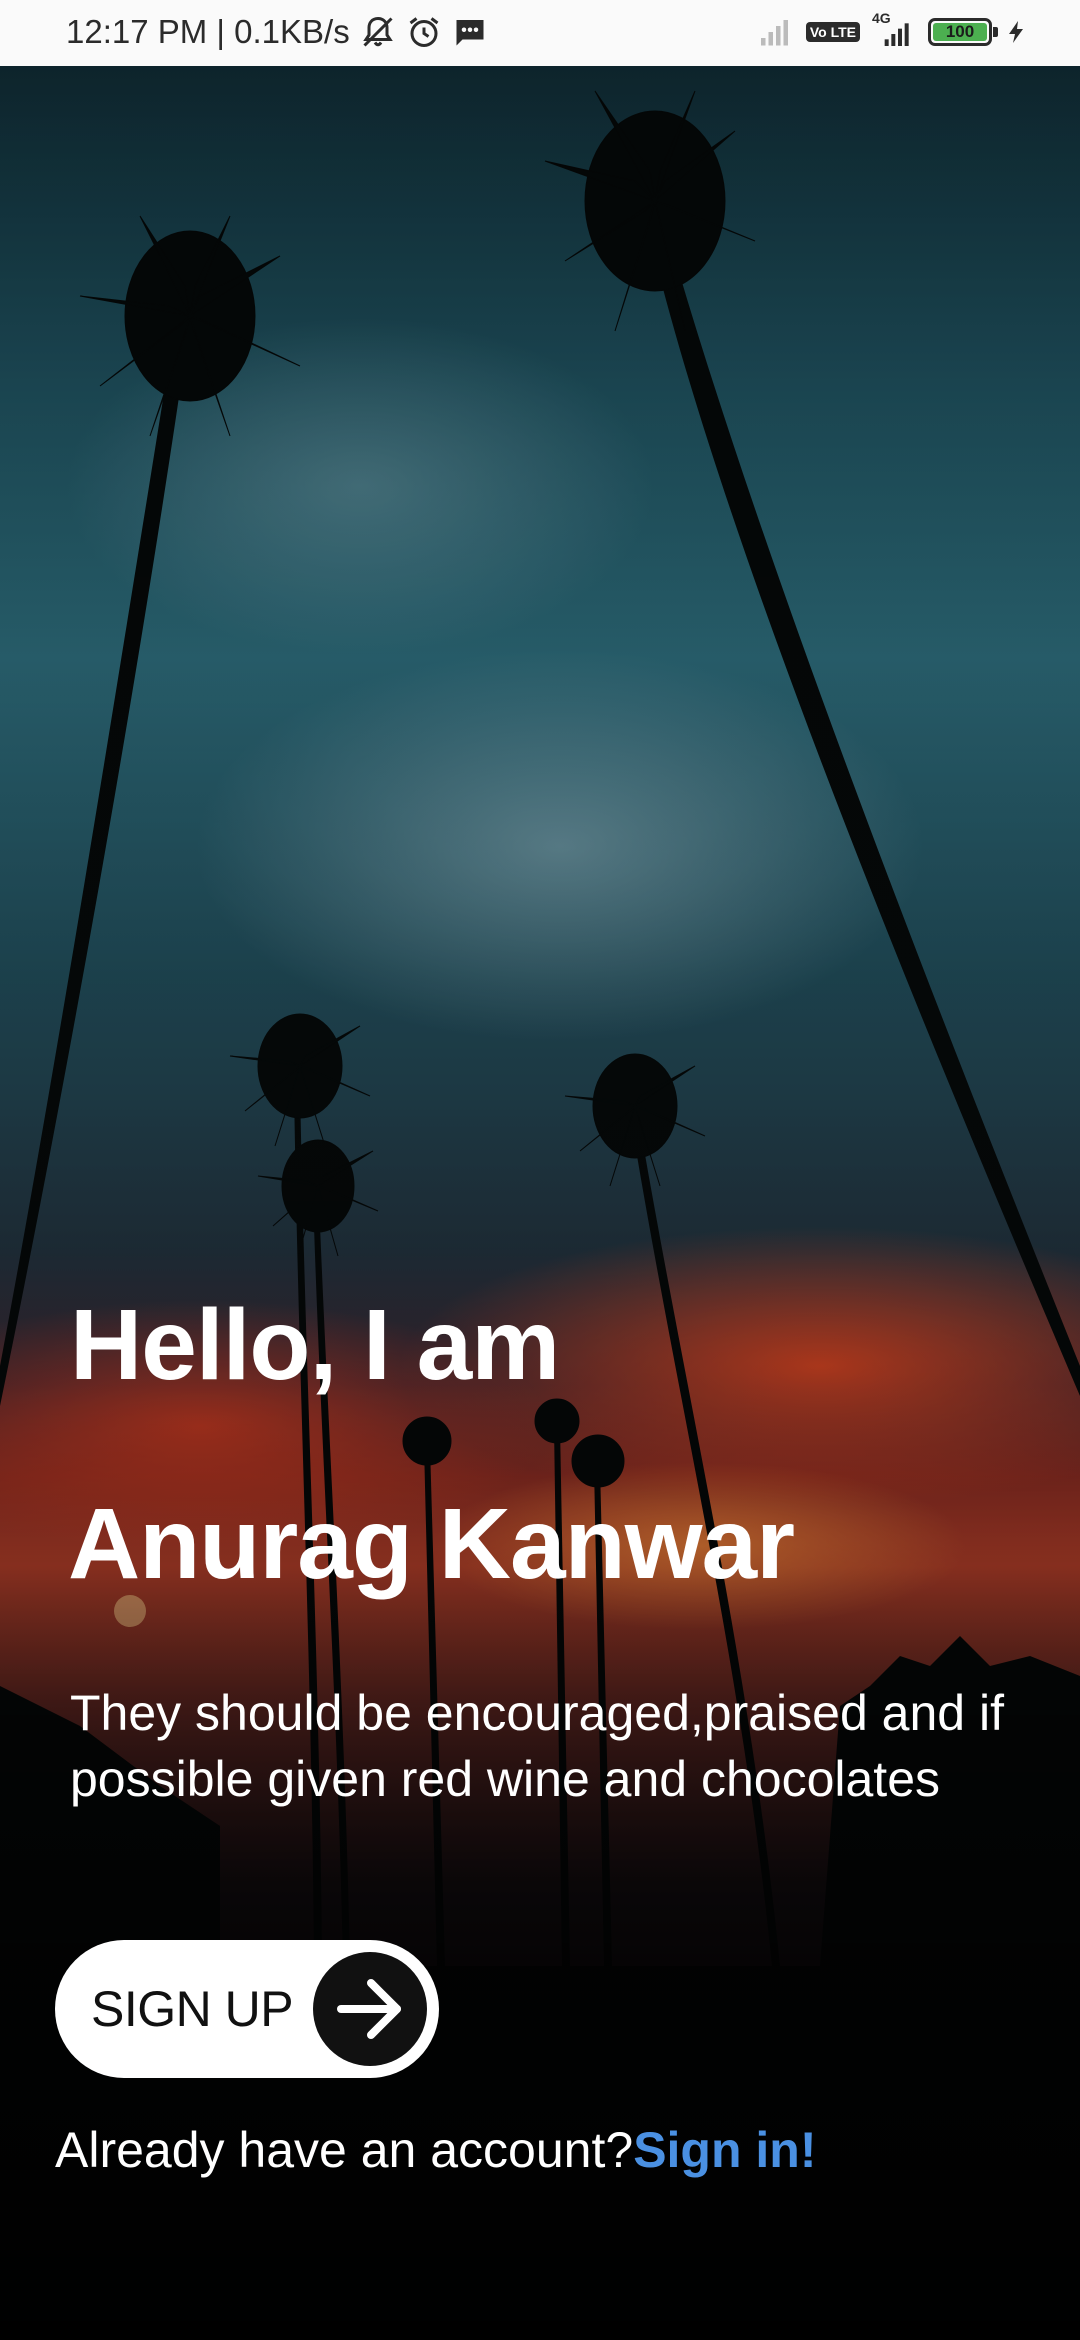 This screenshot has height=2340, width=1080. Describe the element at coordinates (995, 32) in the screenshot. I see `battery-cap` at that location.